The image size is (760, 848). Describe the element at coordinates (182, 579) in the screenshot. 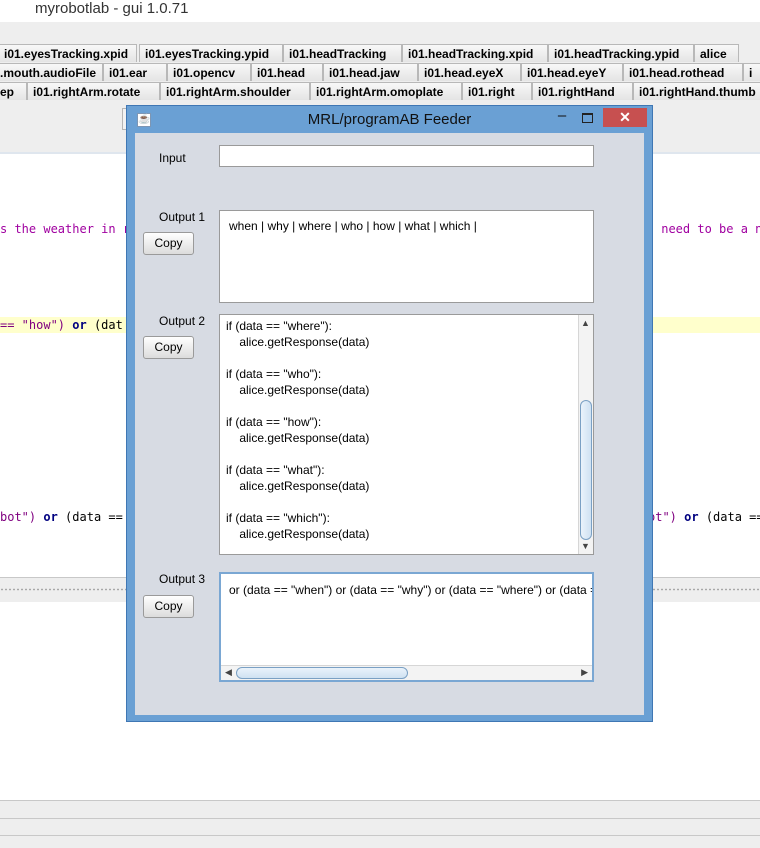

I see `output3-label: Output 3` at that location.